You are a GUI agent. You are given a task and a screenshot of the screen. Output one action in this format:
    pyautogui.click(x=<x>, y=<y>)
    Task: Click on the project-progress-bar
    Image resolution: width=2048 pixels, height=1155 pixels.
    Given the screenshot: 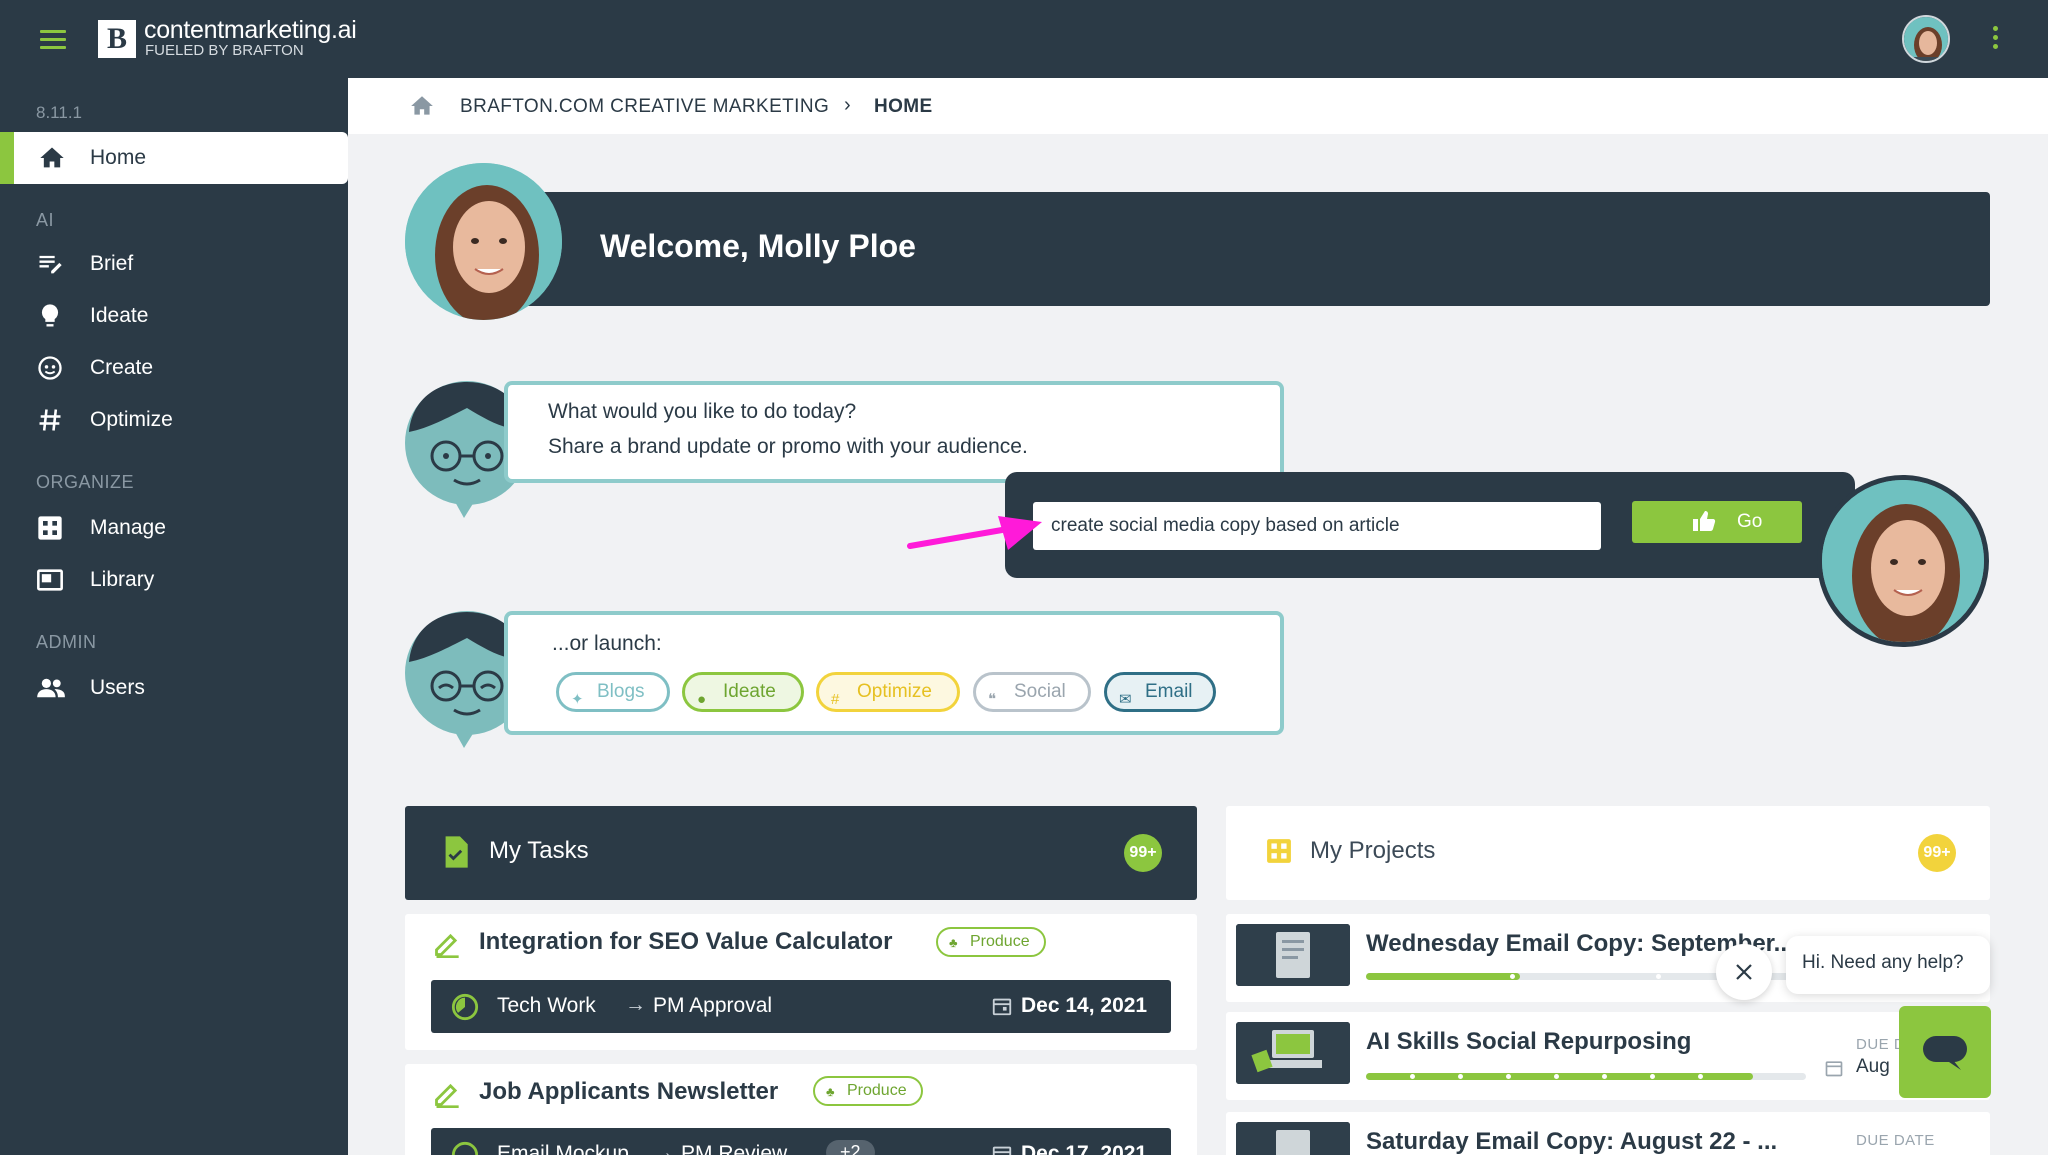 What is the action you would take?
    pyautogui.click(x=1586, y=1076)
    